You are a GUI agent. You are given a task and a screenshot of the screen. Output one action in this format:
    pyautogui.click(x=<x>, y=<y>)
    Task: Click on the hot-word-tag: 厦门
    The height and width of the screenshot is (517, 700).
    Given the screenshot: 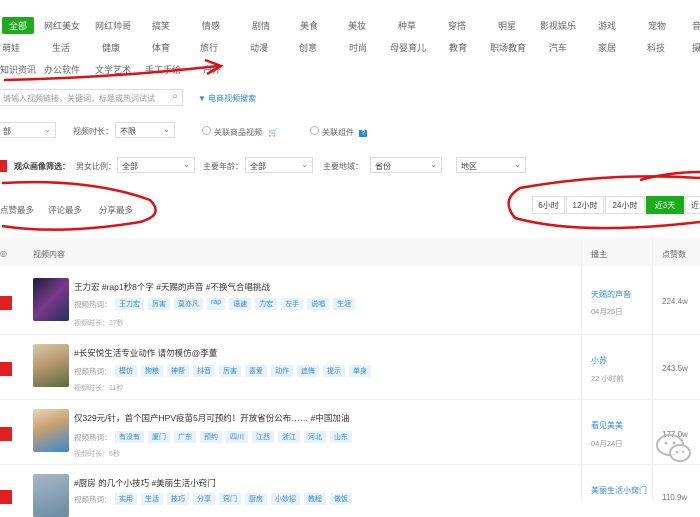 What is the action you would take?
    pyautogui.click(x=159, y=437)
    